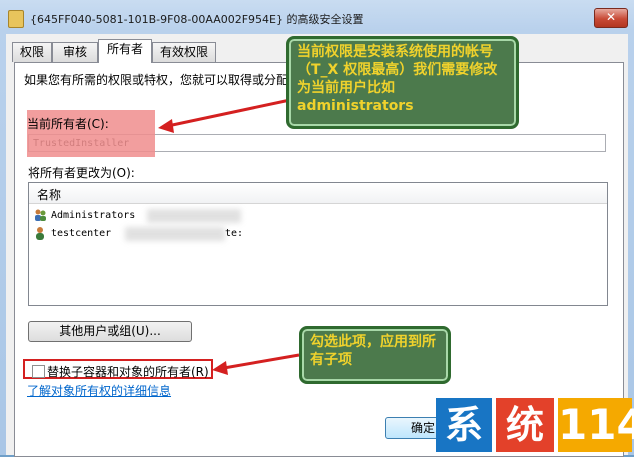 The width and height of the screenshot is (634, 457). I want to click on list-item: Administrators, so click(84, 216).